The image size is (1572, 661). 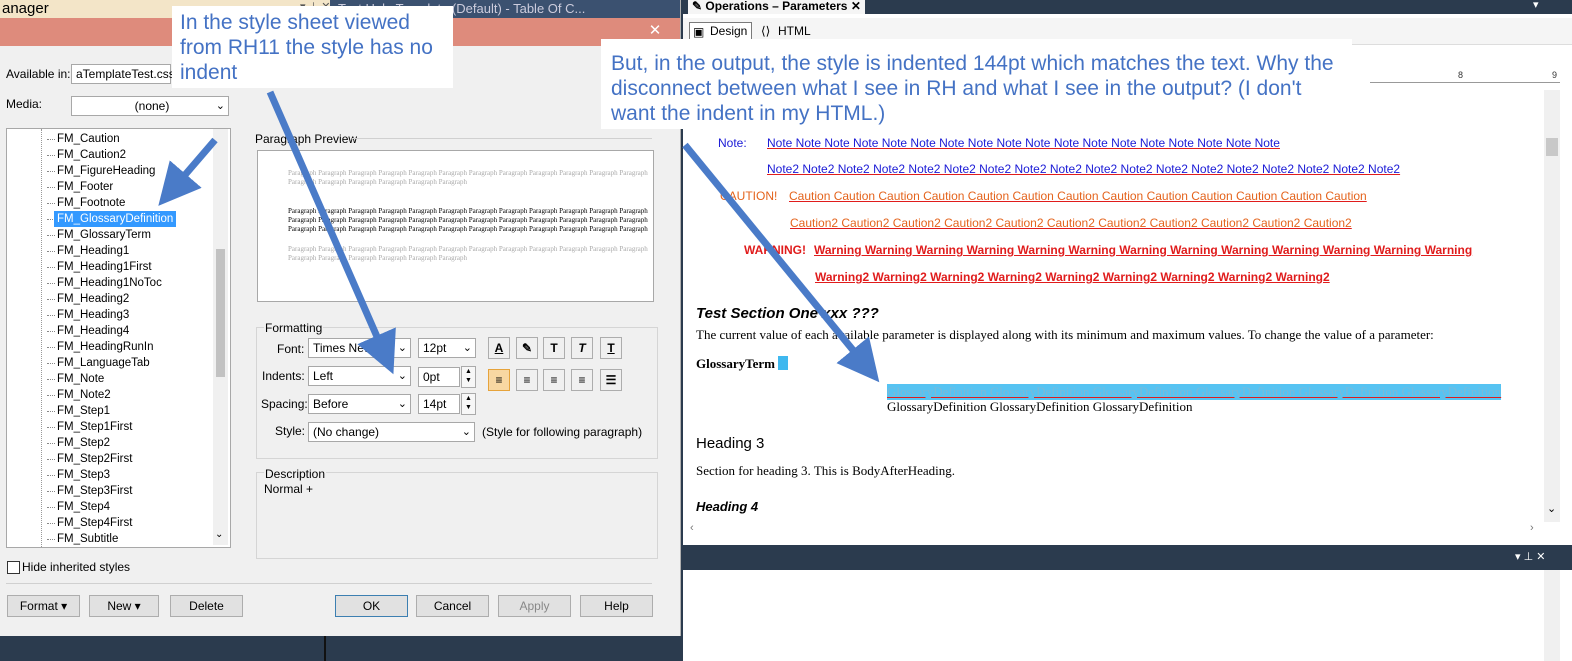 What do you see at coordinates (331, 232) in the screenshot?
I see `arrow-to-indent` at bounding box center [331, 232].